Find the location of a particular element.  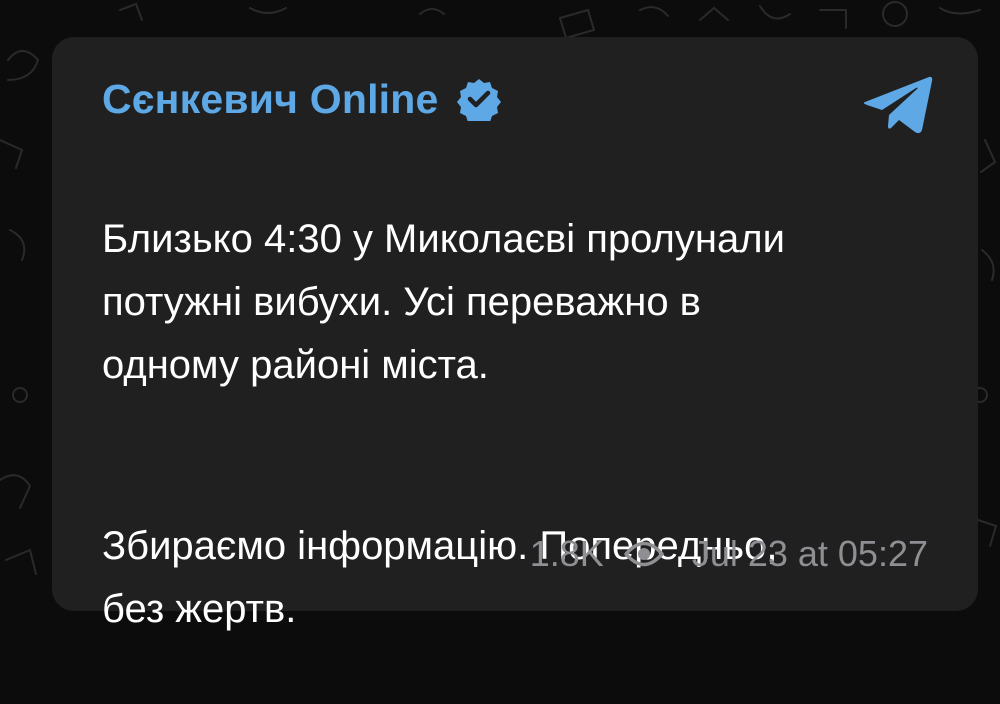

message-meta: 1.8K Jul 23 at 05:27 is located at coordinates (729, 554).